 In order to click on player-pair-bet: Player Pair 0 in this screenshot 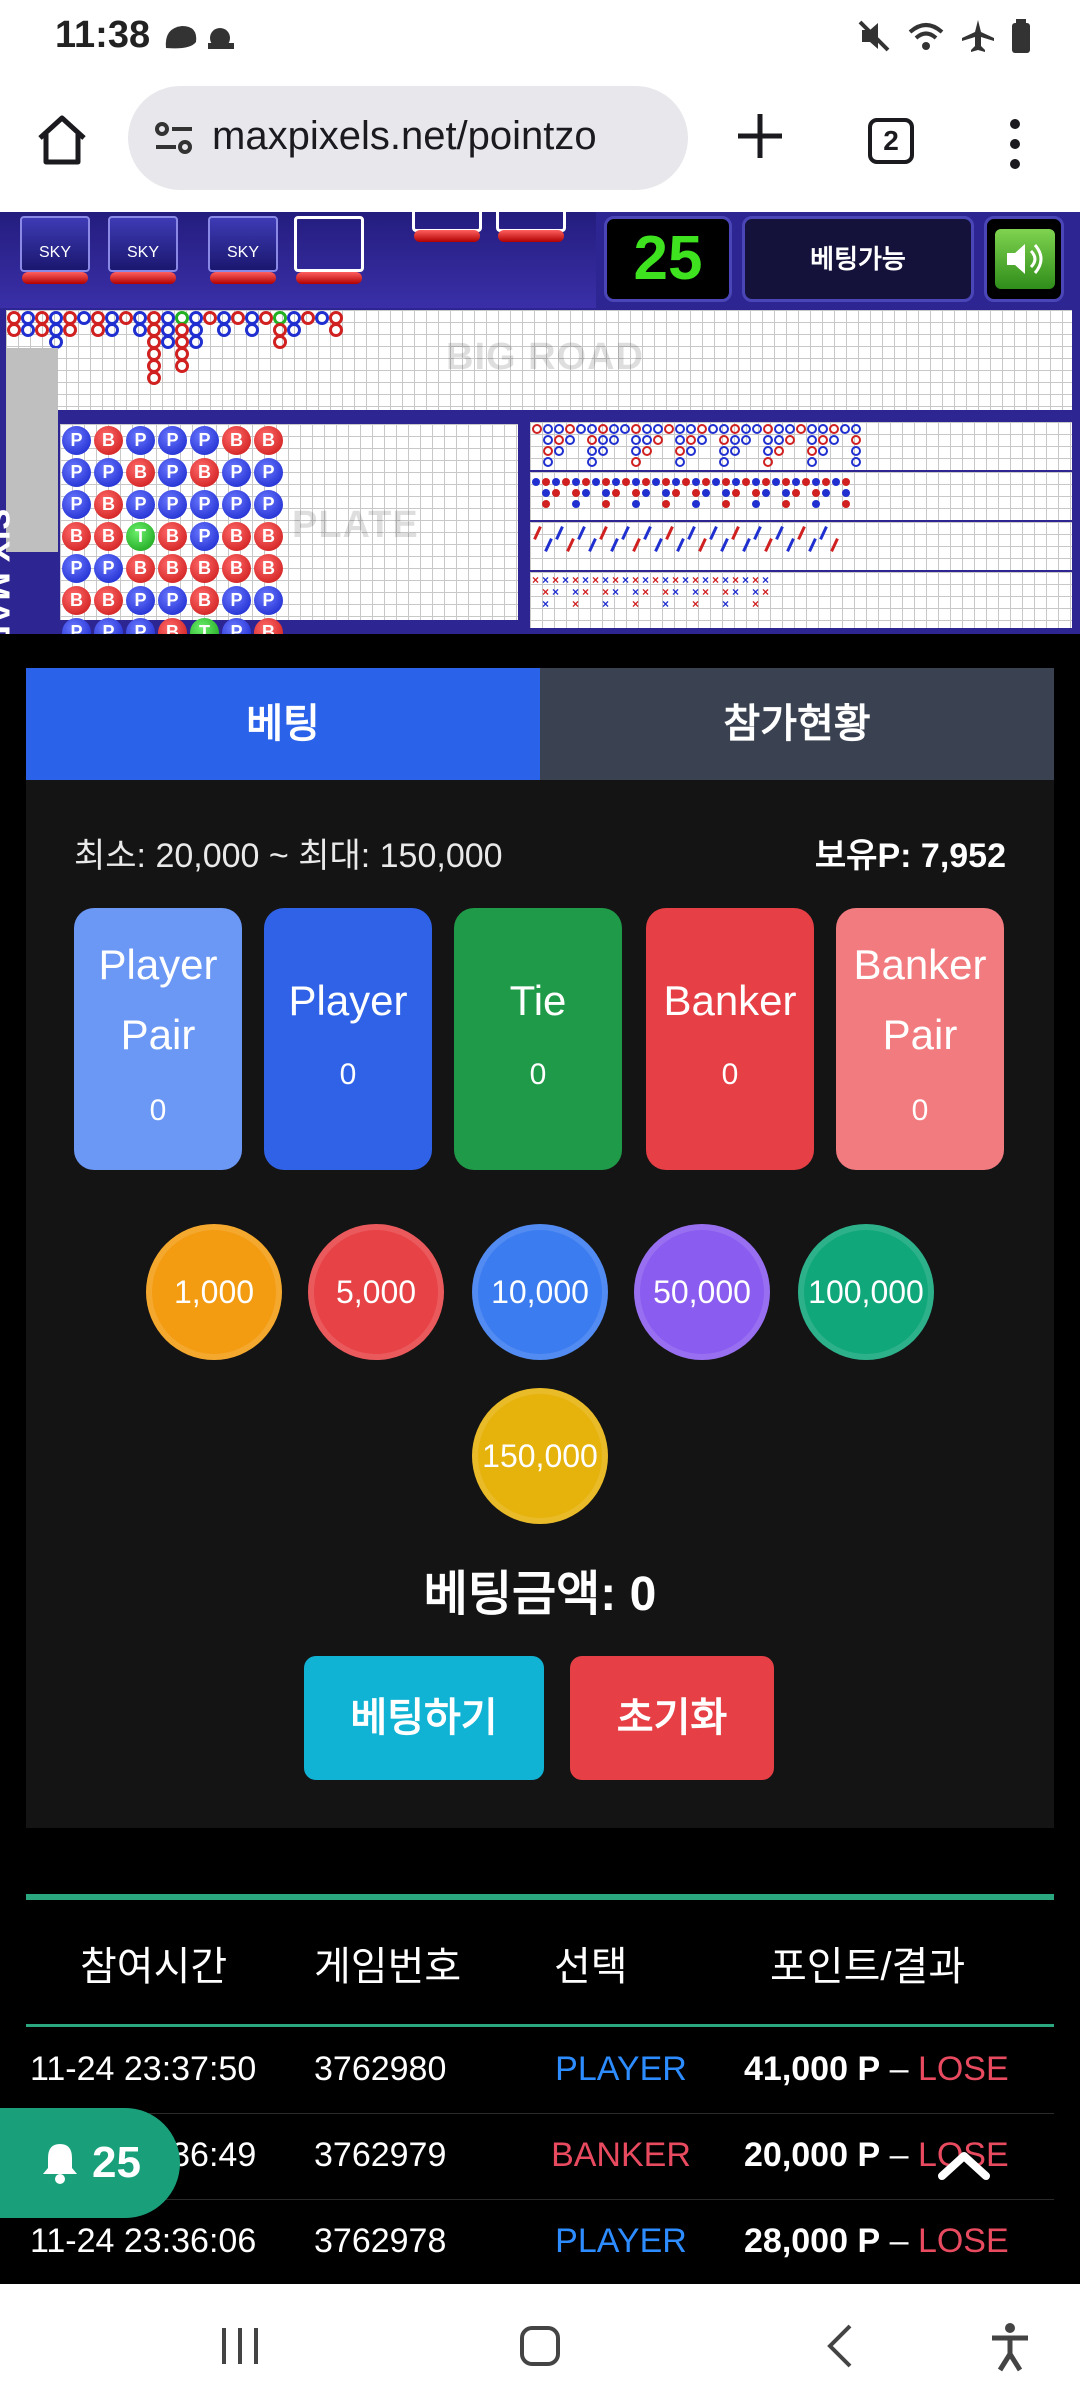, I will do `click(158, 1039)`.